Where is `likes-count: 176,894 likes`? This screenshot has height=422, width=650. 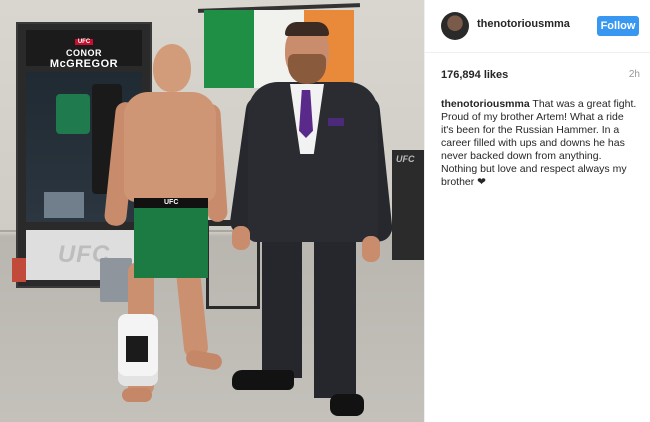 likes-count: 176,894 likes is located at coordinates (474, 75).